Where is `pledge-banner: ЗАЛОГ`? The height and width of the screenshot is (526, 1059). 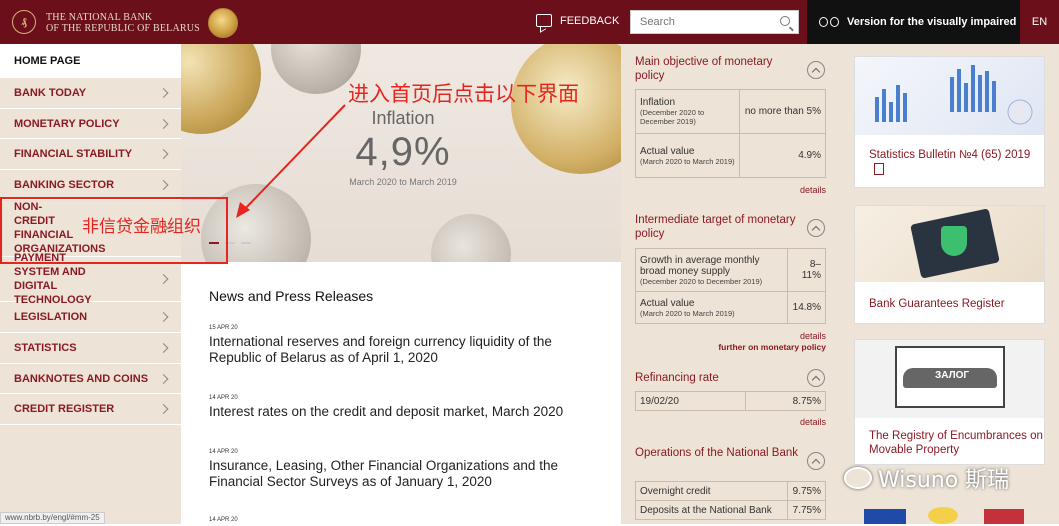 pledge-banner: ЗАЛОГ is located at coordinates (952, 375).